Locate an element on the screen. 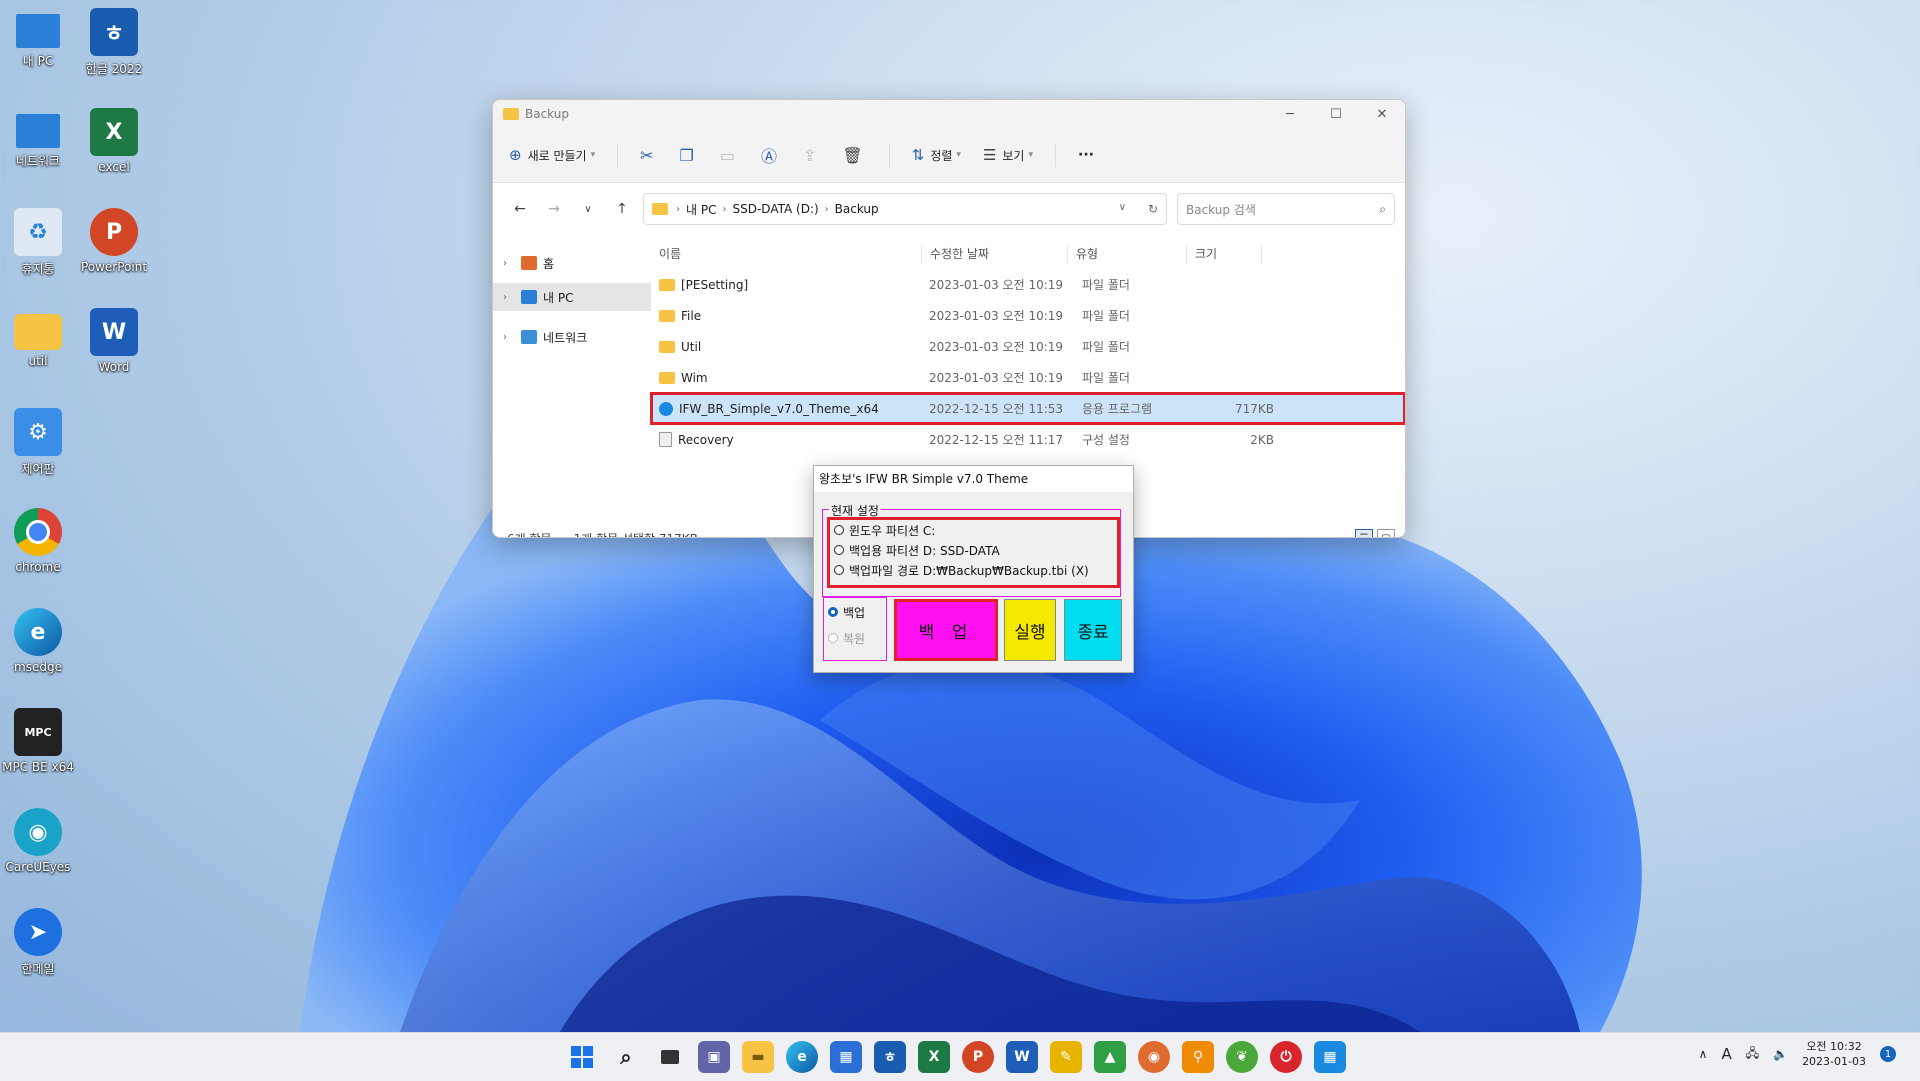 The width and height of the screenshot is (1920, 1081). toolbar-divider is located at coordinates (1056, 155).